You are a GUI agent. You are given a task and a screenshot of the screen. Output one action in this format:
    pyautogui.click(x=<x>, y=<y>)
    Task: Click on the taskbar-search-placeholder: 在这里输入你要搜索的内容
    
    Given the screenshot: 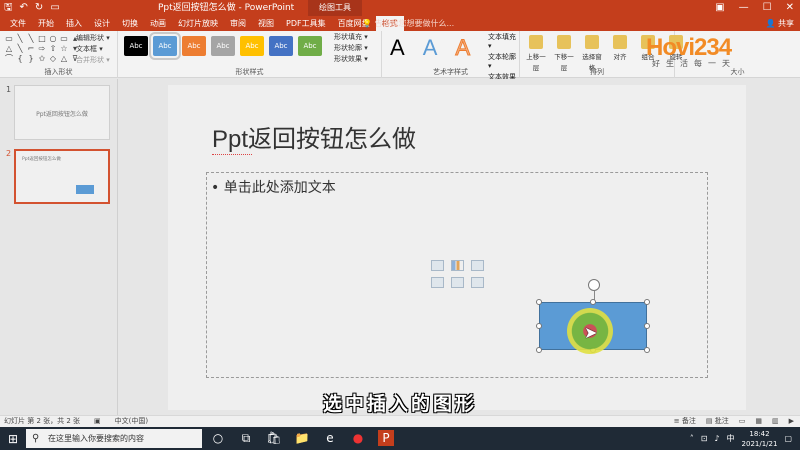 What is the action you would take?
    pyautogui.click(x=96, y=438)
    